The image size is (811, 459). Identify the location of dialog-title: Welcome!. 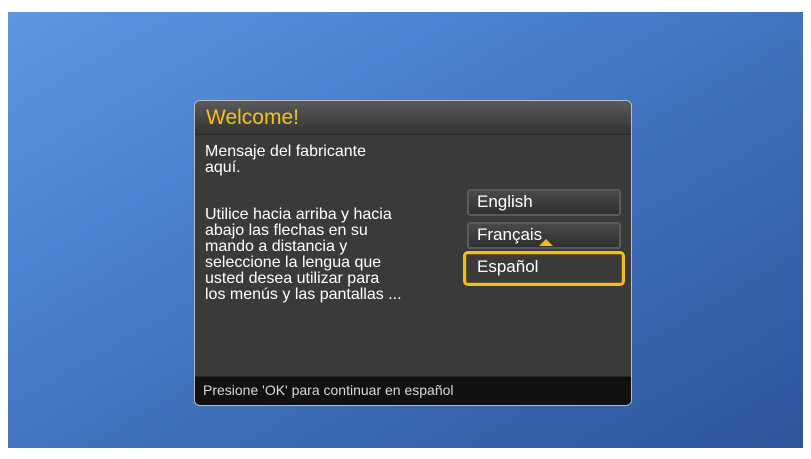
(252, 117).